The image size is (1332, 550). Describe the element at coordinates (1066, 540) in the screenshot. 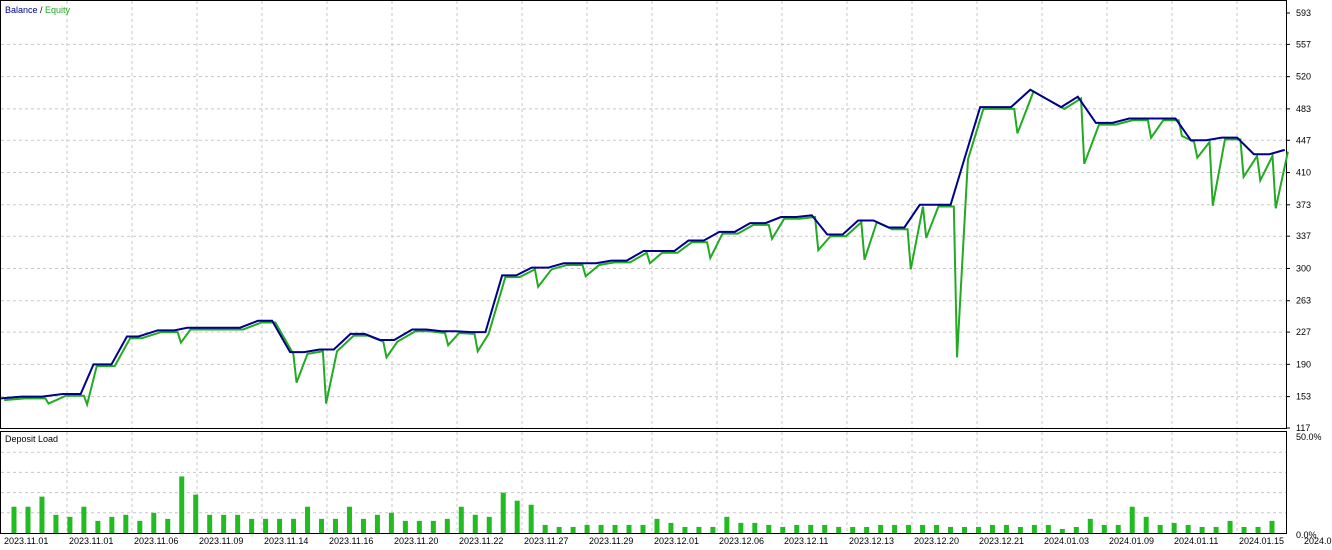

I see `x-tick-label: 2024.01.03` at that location.